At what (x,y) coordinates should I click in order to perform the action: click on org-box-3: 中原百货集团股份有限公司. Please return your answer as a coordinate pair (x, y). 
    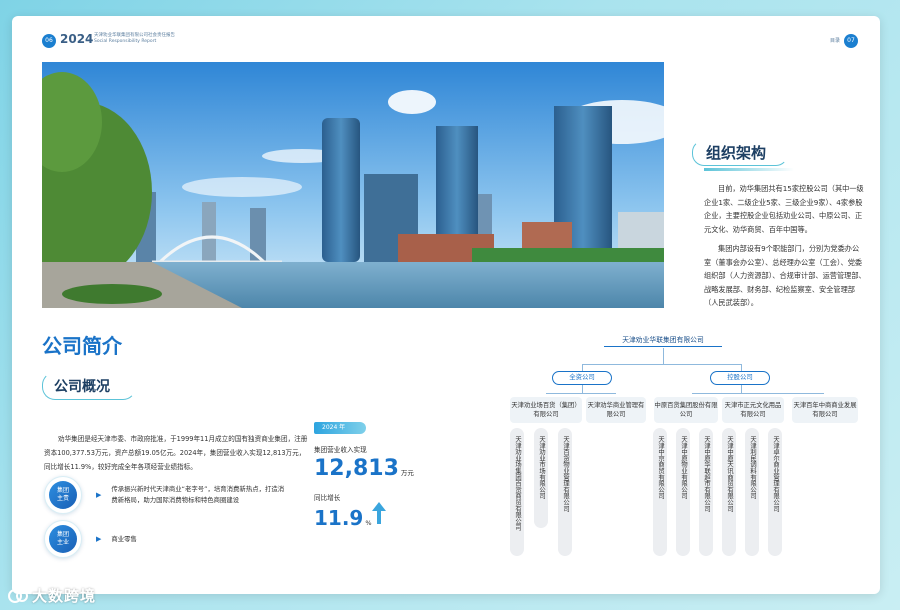
    Looking at the image, I should click on (686, 410).